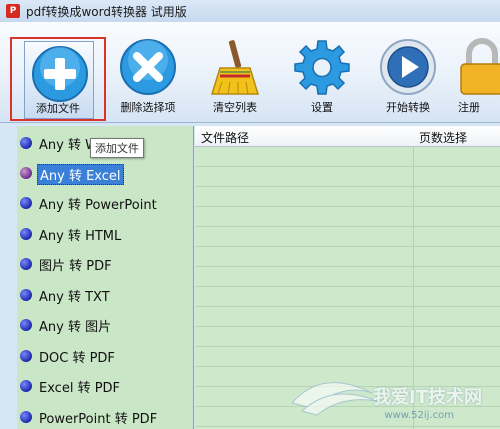 The width and height of the screenshot is (500, 429). I want to click on clear-list-button: 清空列表, so click(235, 79).